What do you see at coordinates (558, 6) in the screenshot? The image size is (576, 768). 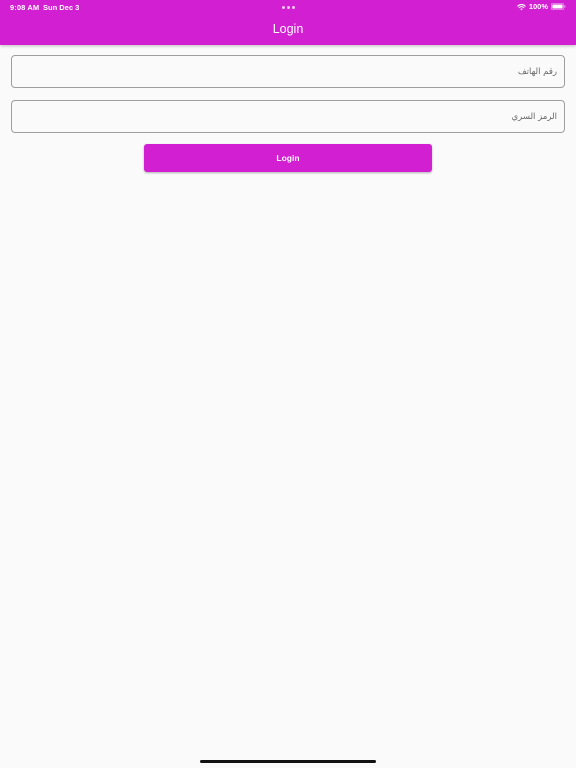 I see `battery-icon` at bounding box center [558, 6].